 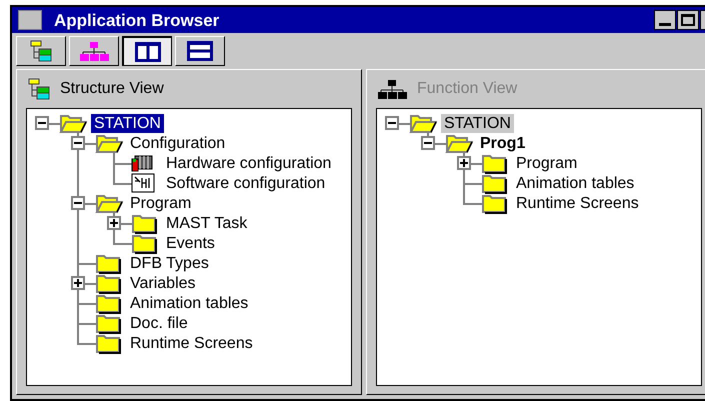 What do you see at coordinates (248, 163) in the screenshot?
I see `tree-item: Hardware configuration` at bounding box center [248, 163].